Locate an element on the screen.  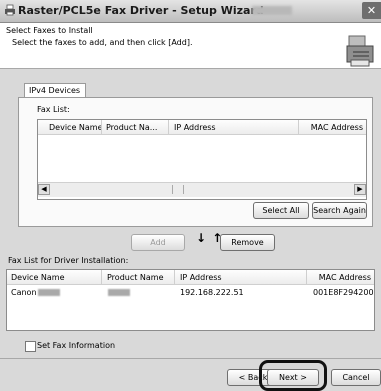
footer-divider is located at coordinates (190, 358).